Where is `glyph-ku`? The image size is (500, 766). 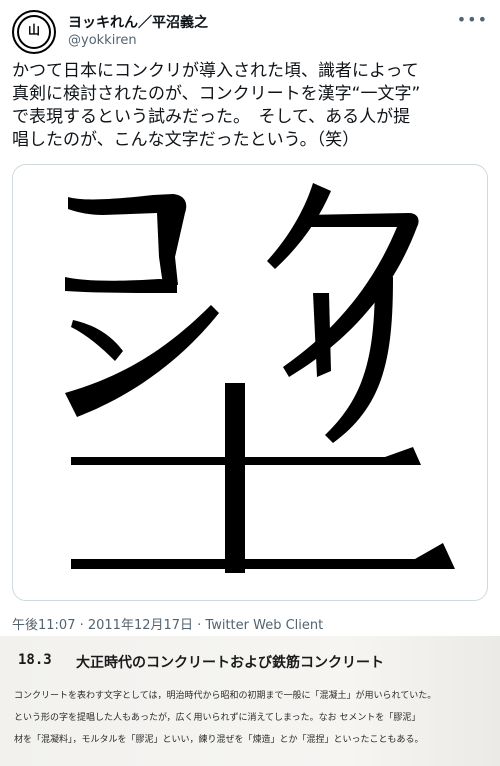 glyph-ku is located at coordinates (343, 280).